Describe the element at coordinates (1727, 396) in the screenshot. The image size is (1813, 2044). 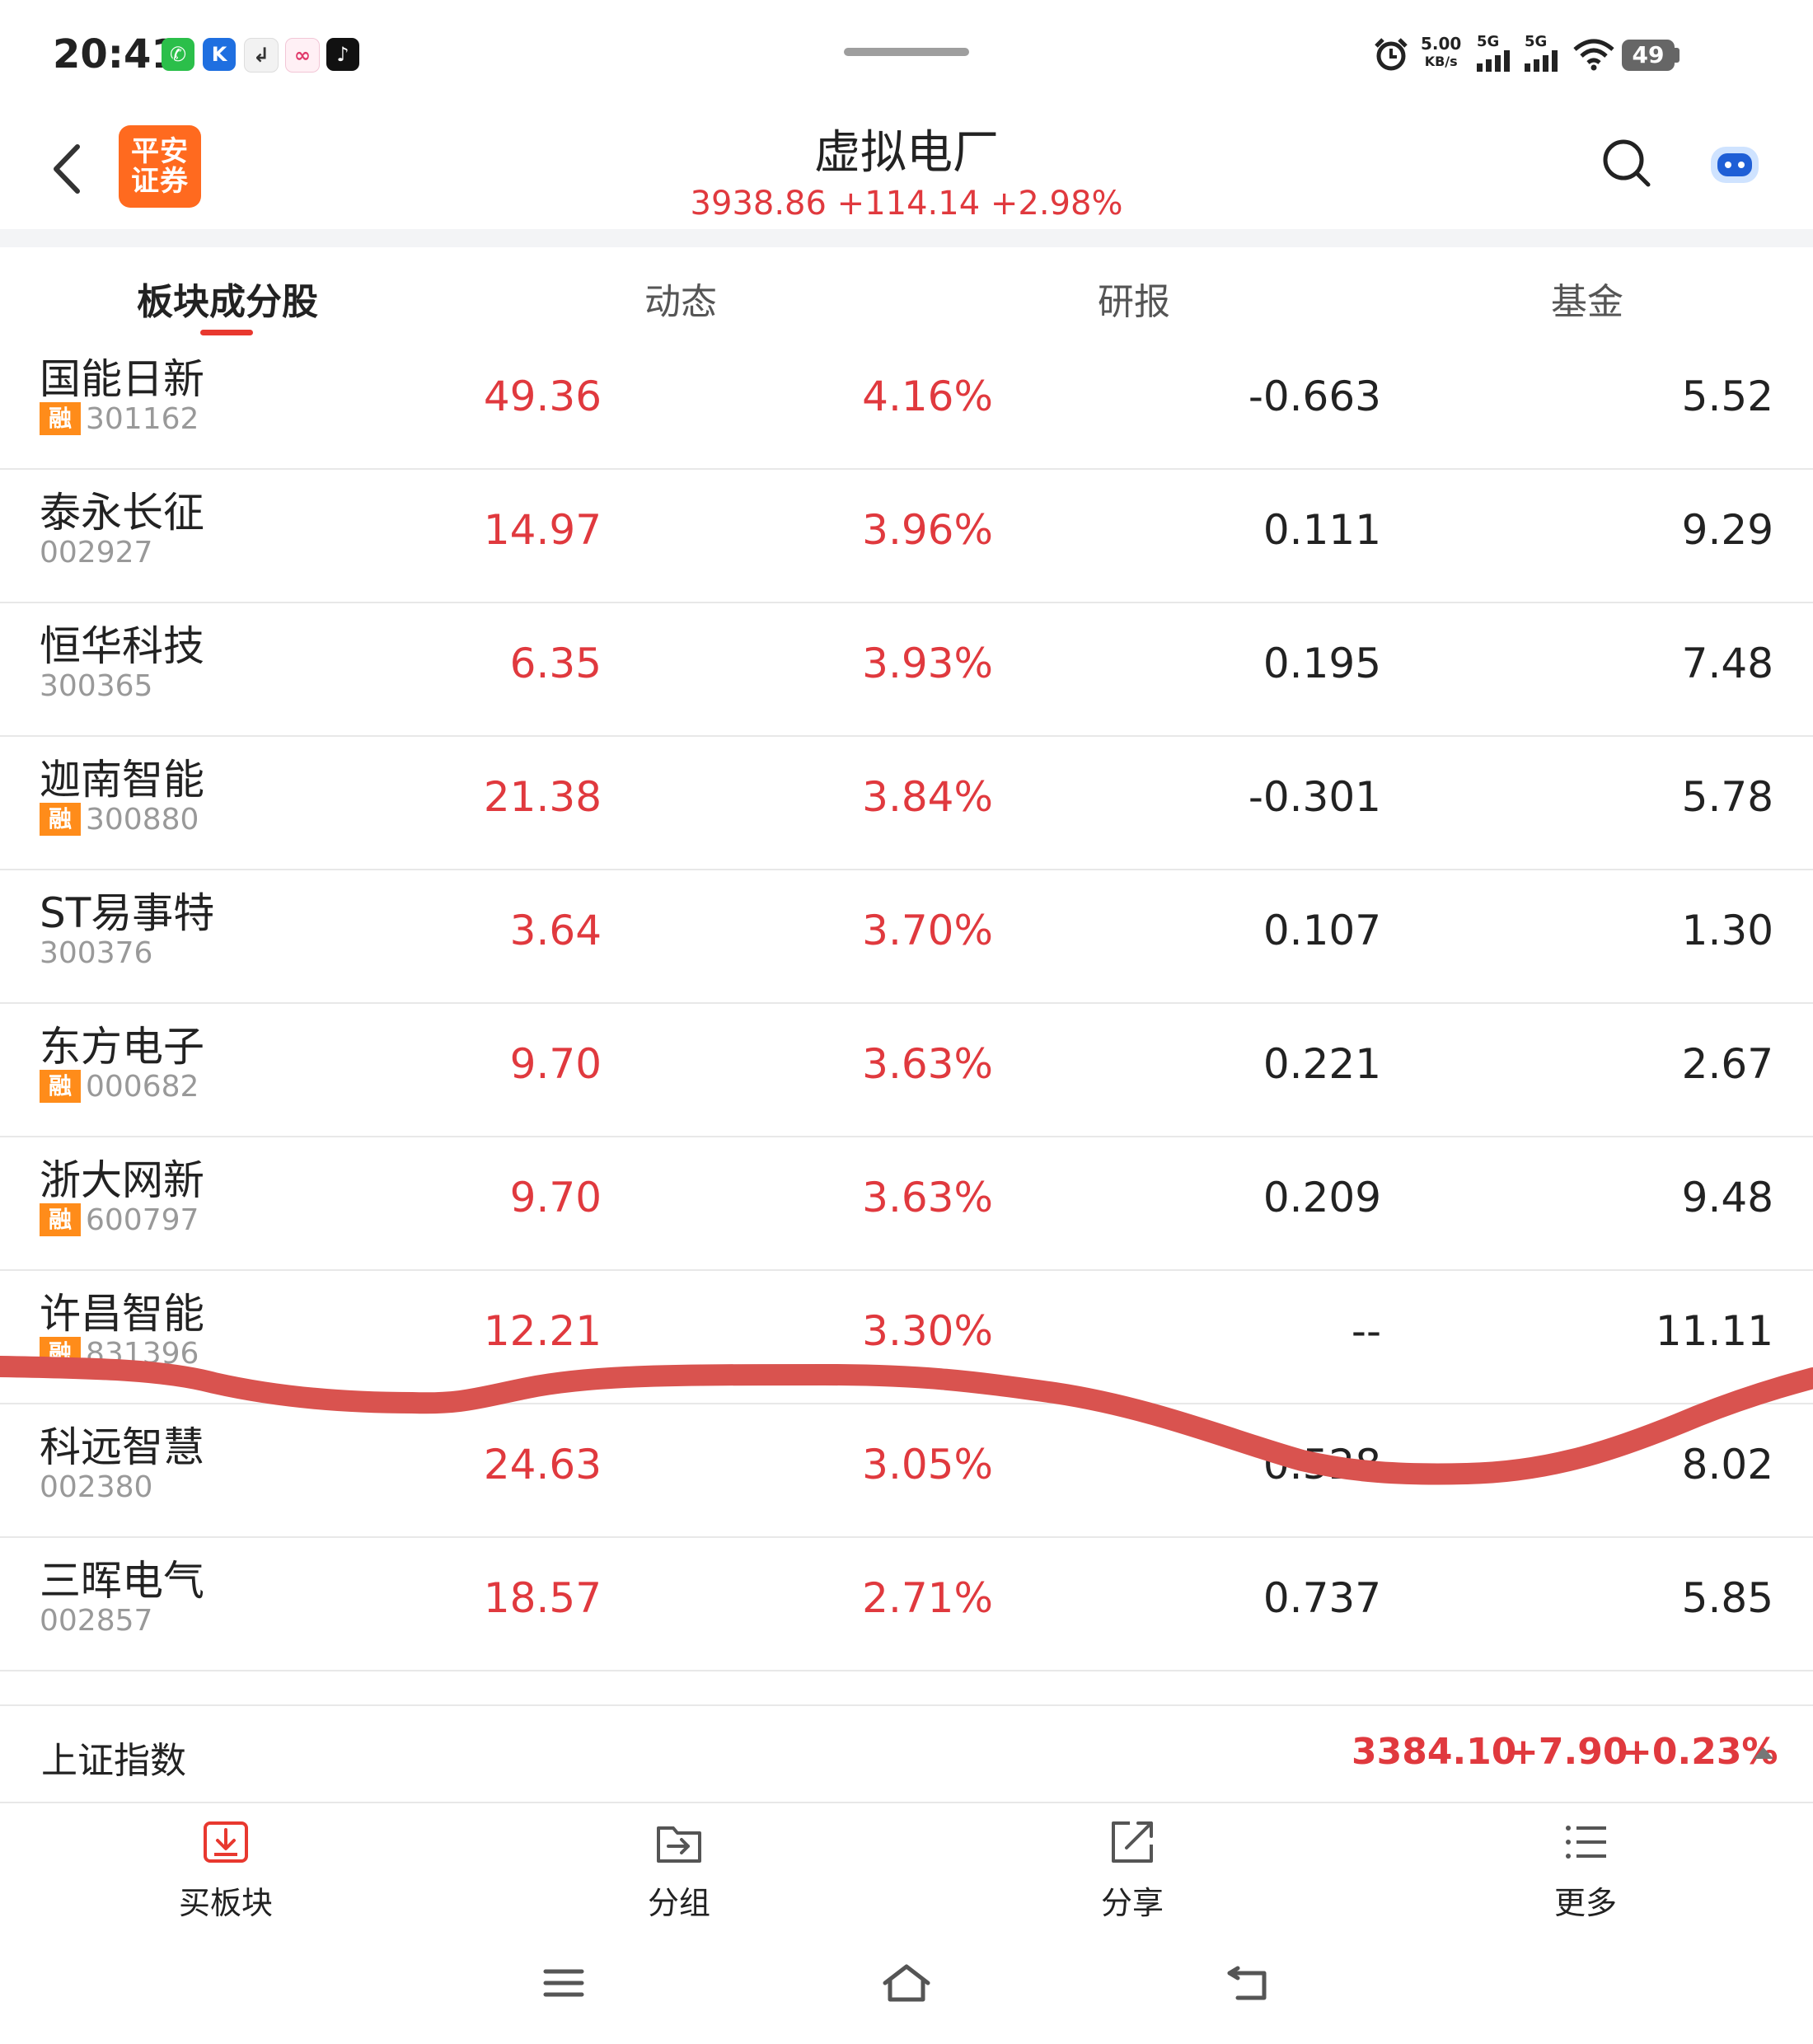
I see `stock-metric-4: 5.52` at that location.